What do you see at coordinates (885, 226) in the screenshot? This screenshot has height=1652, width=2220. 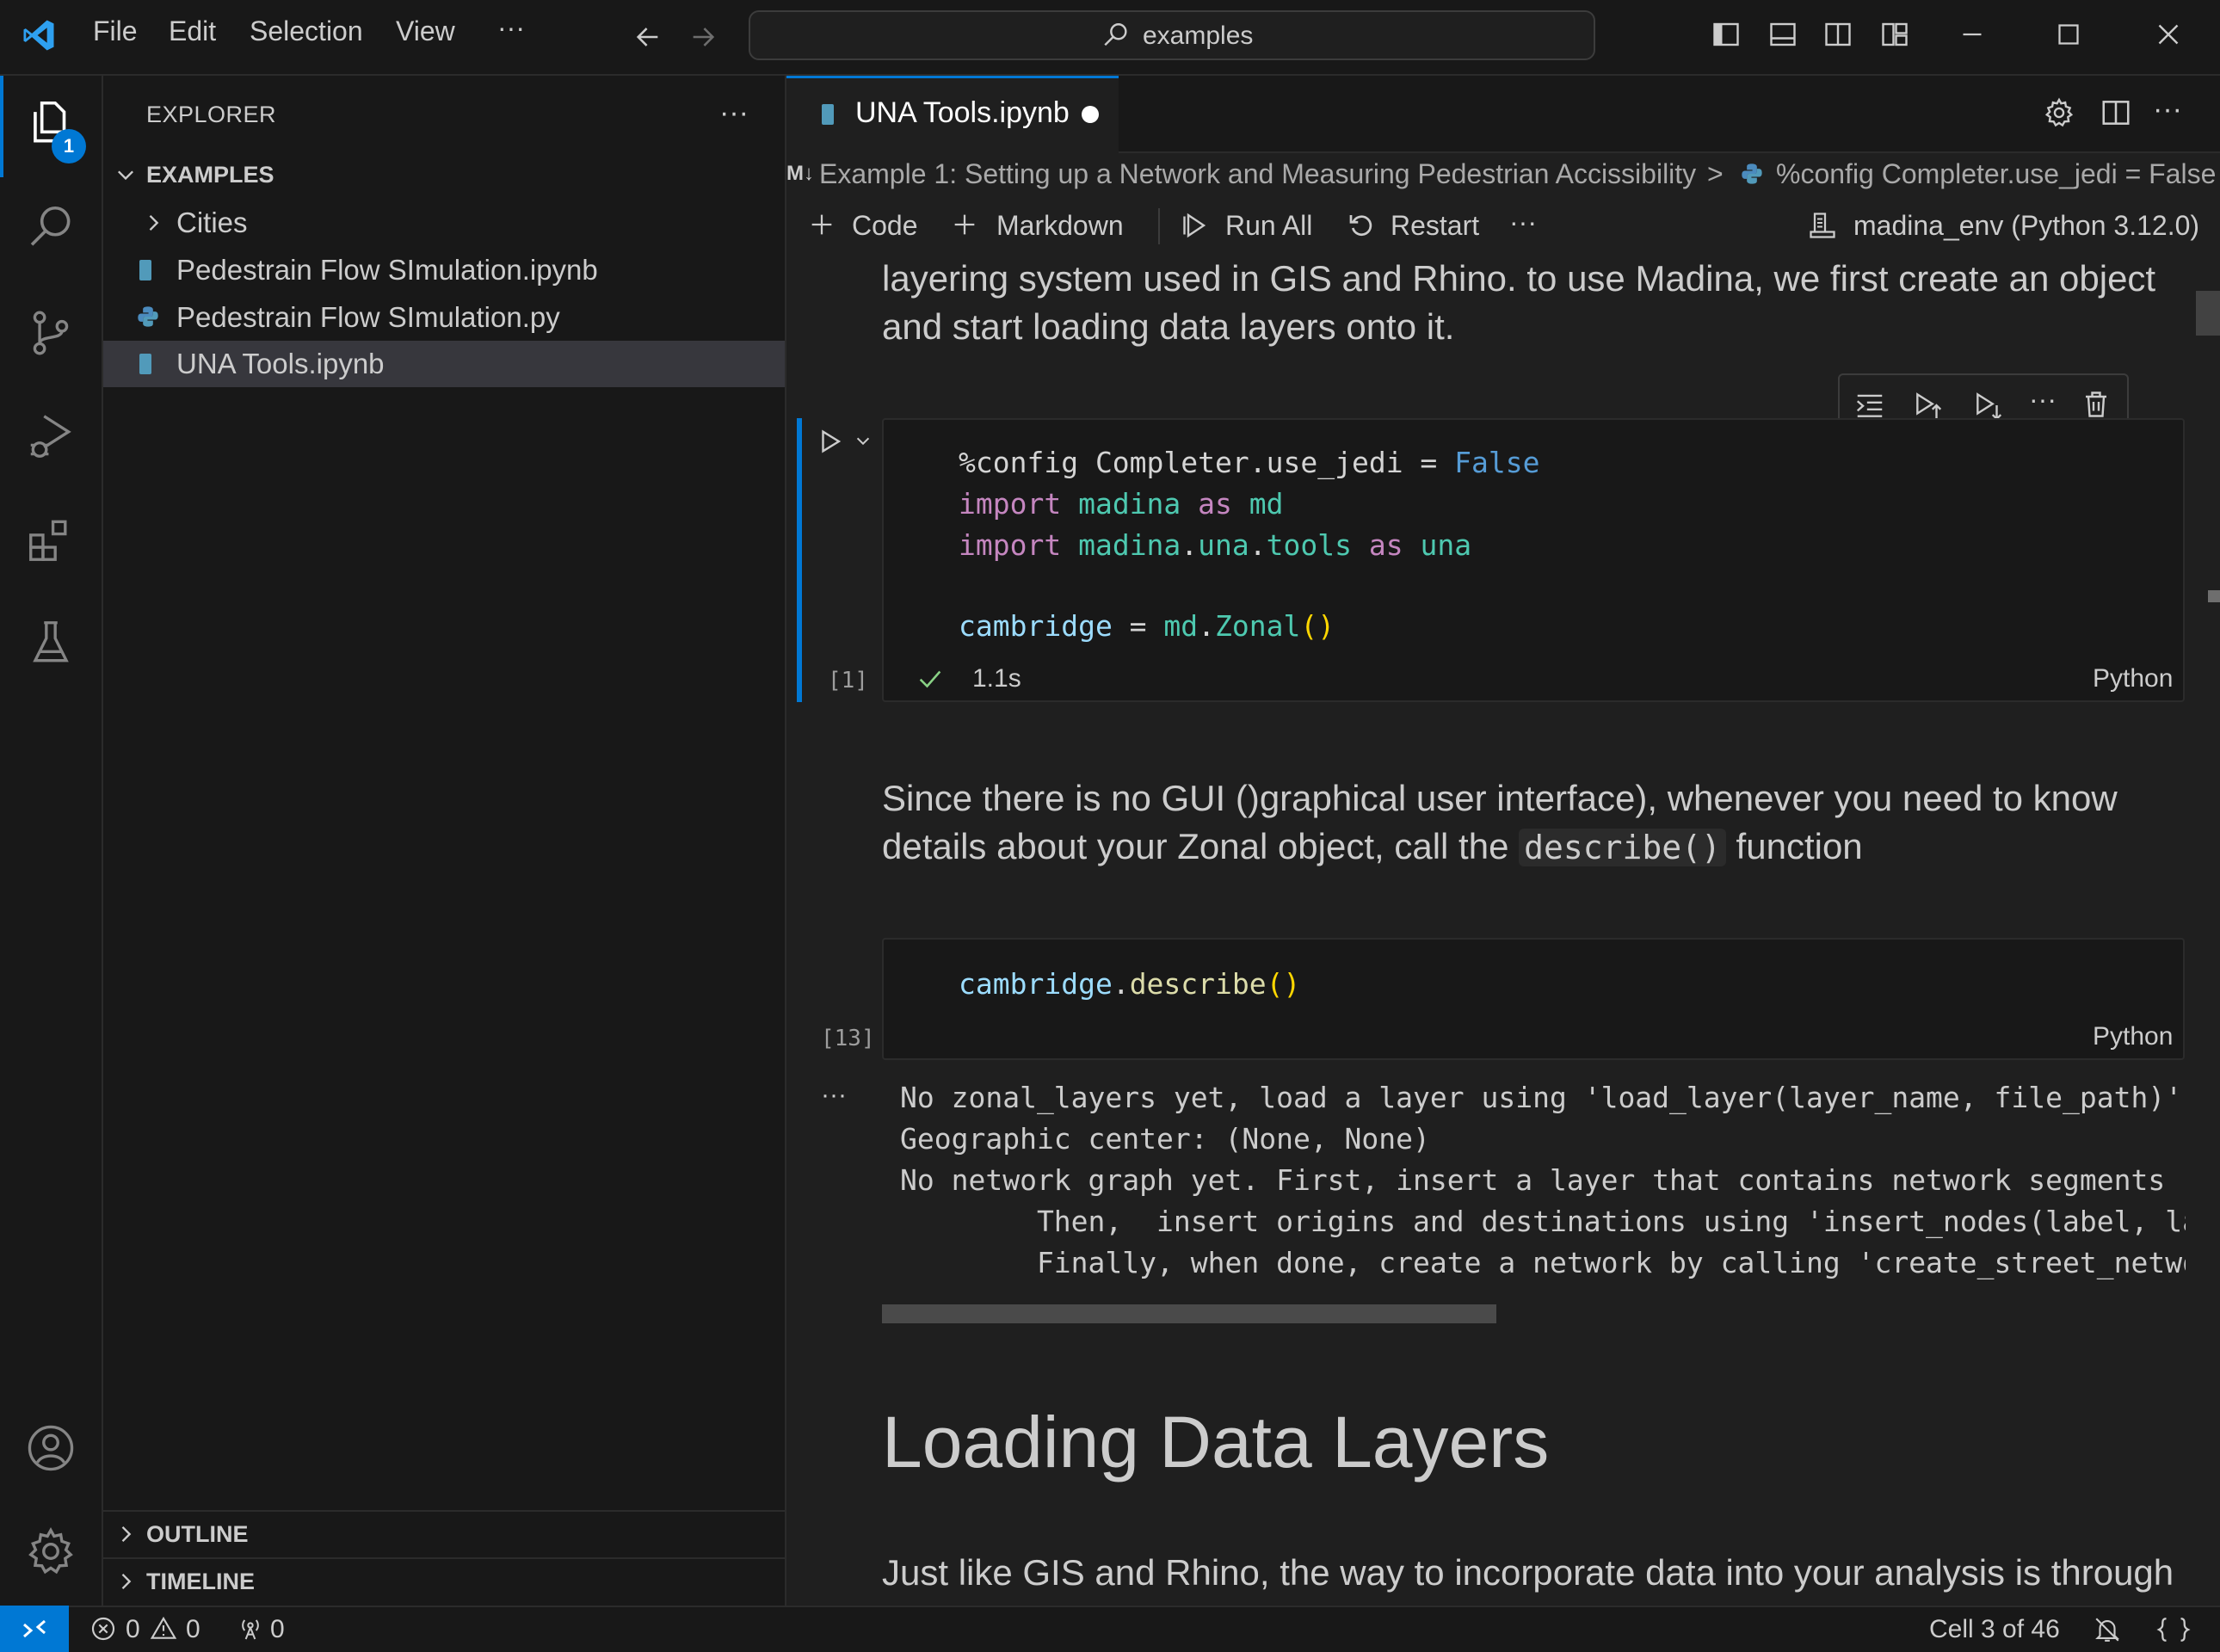 I see `add-code-button: Code` at bounding box center [885, 226].